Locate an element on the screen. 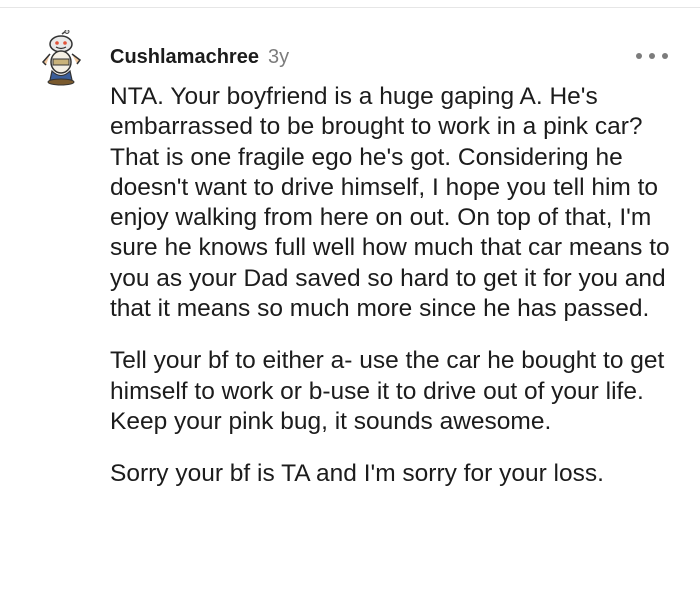 The width and height of the screenshot is (700, 593). avatar is located at coordinates (61, 57).